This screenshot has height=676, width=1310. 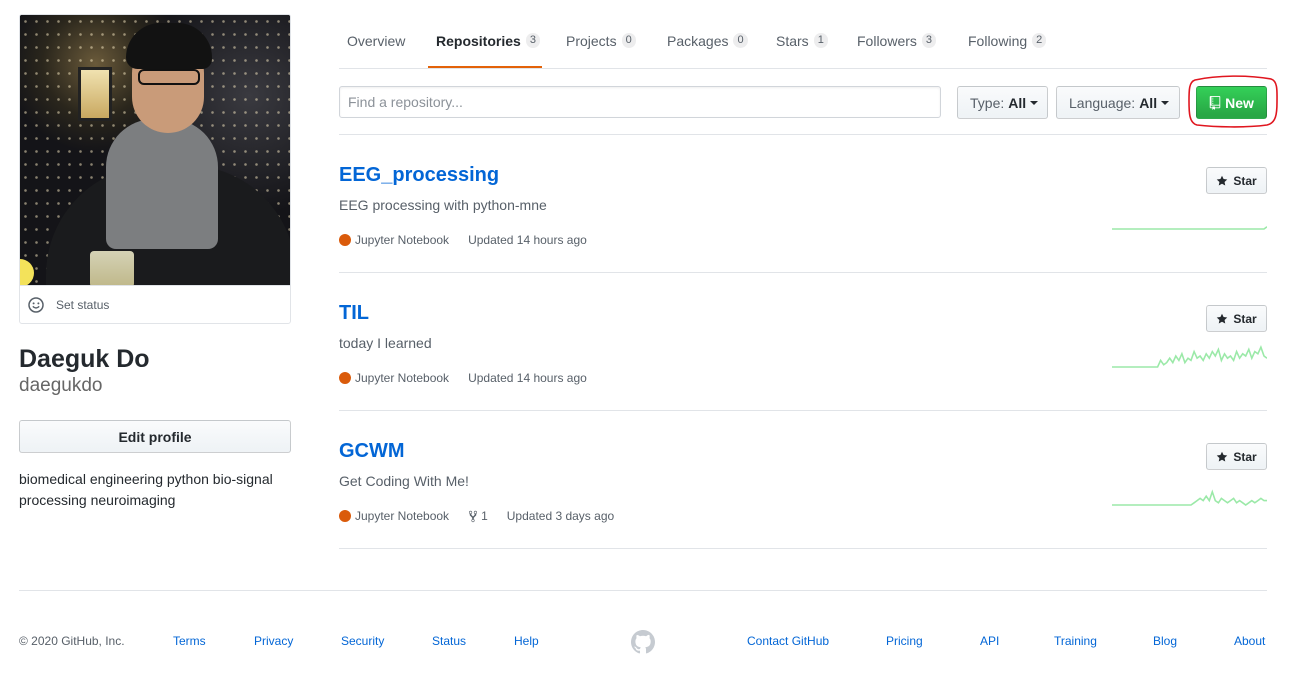 What do you see at coordinates (84, 359) in the screenshot?
I see `profile-name: Daeguk Do` at bounding box center [84, 359].